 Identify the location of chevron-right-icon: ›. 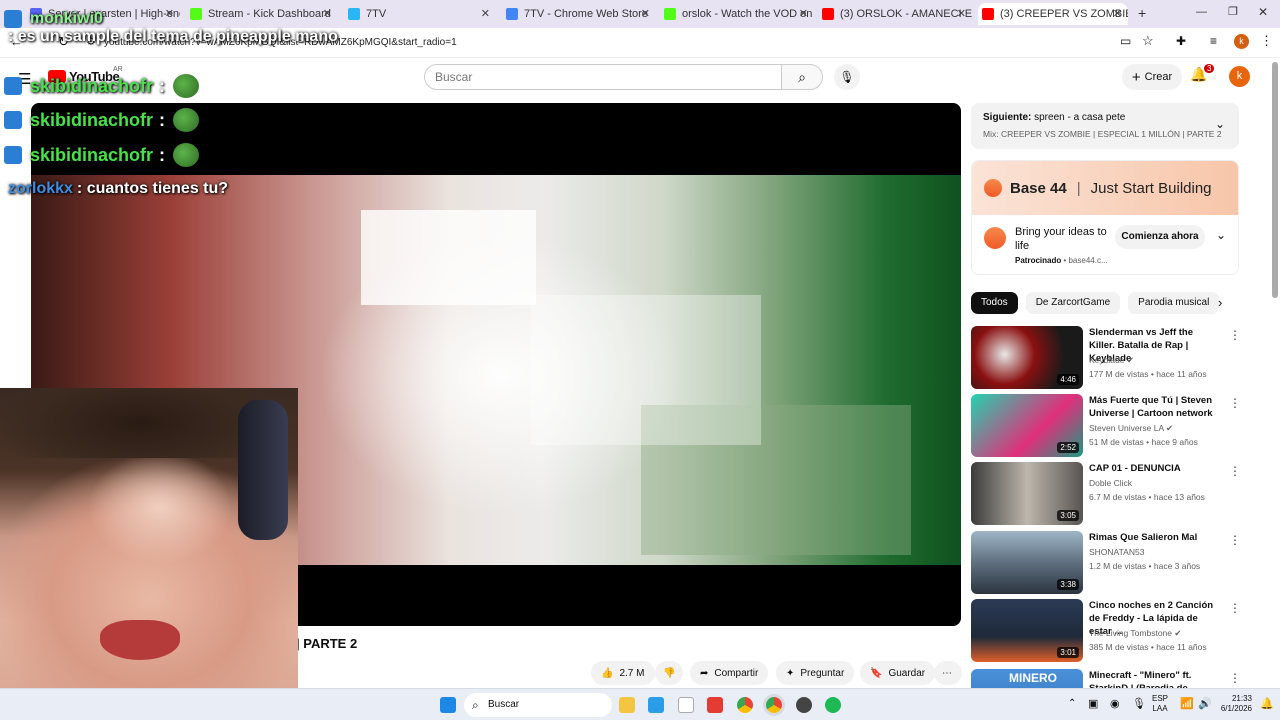
(1220, 302).